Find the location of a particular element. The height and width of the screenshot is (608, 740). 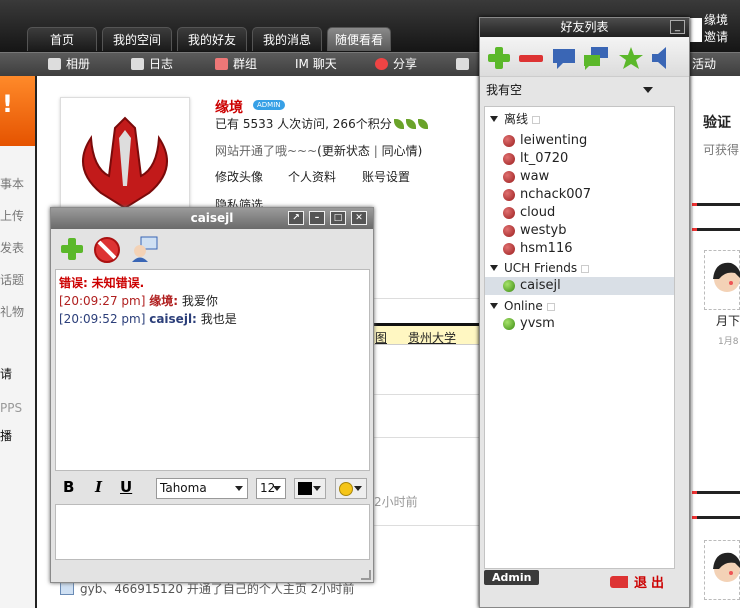

contact-hsm116: hsm116 is located at coordinates (579, 249).